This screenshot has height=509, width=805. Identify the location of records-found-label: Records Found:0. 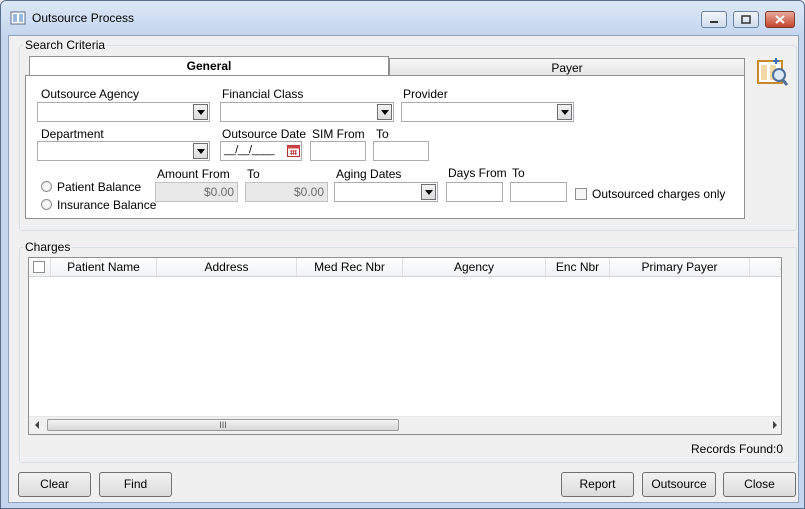
(737, 449).